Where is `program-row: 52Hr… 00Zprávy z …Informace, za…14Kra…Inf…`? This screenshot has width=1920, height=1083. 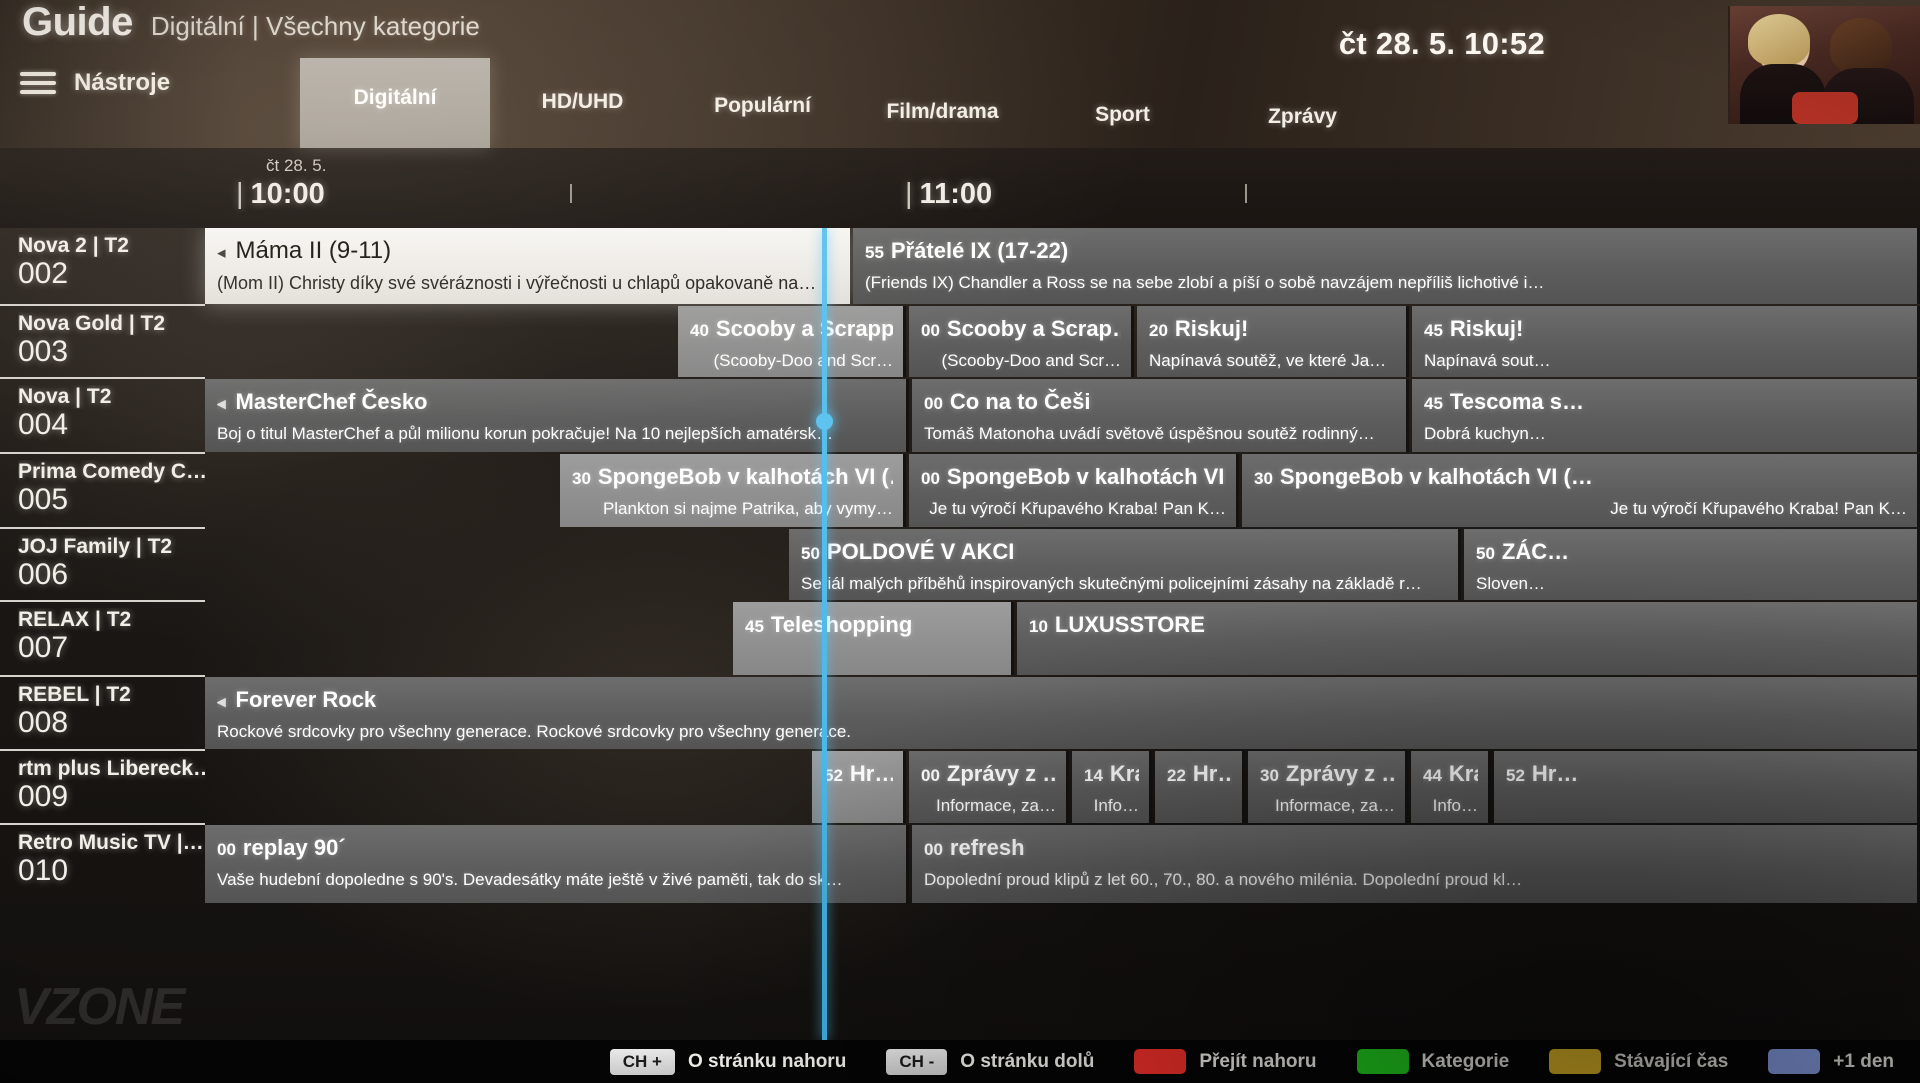
program-row: 52Hr… 00Zprávy z …Informace, za…14Kra…Inf… is located at coordinates (1062, 788).